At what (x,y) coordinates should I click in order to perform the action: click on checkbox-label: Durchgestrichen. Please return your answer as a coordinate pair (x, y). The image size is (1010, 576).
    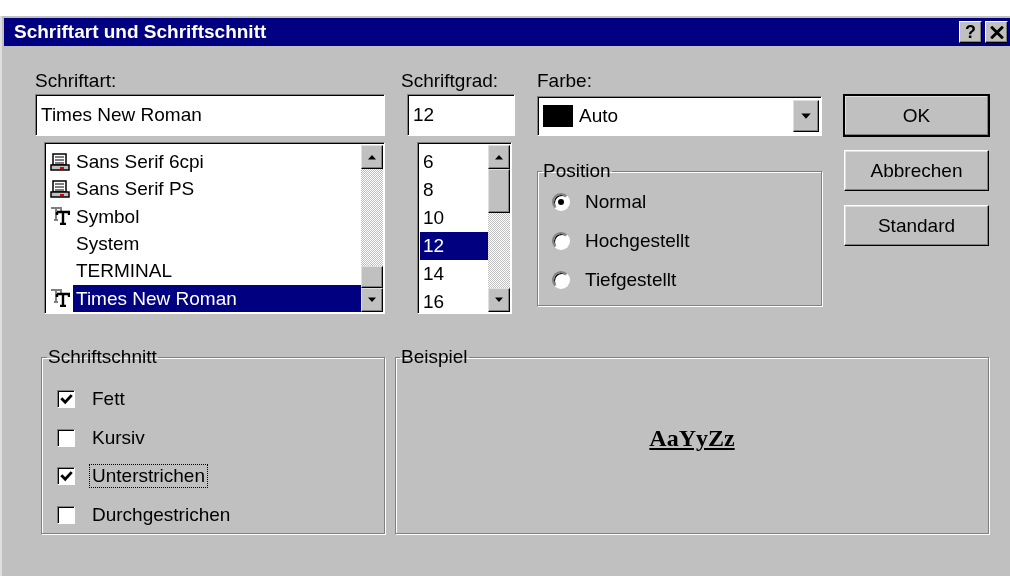
    Looking at the image, I should click on (161, 514).